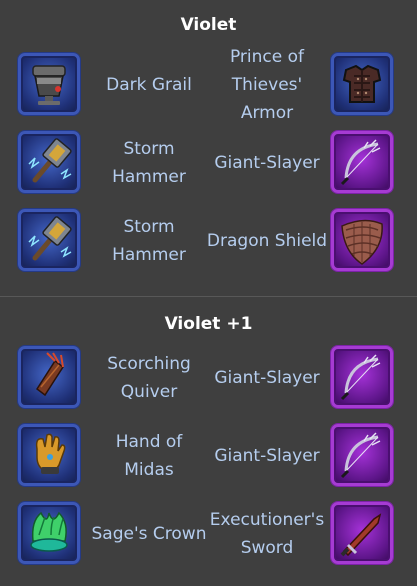 The width and height of the screenshot is (417, 586). I want to click on scorching-quiver-icon, so click(49, 377).